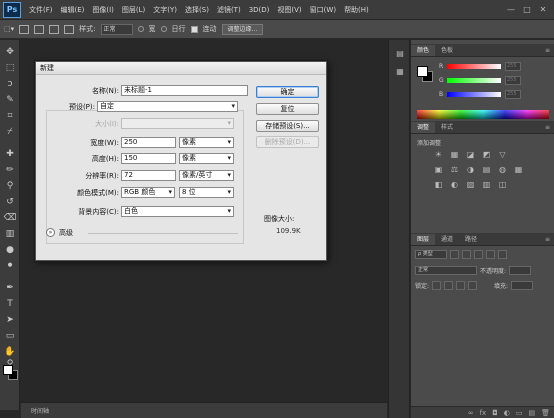 The width and height of the screenshot is (554, 418). I want to click on advanced-toggle-icon: », so click(50, 232).